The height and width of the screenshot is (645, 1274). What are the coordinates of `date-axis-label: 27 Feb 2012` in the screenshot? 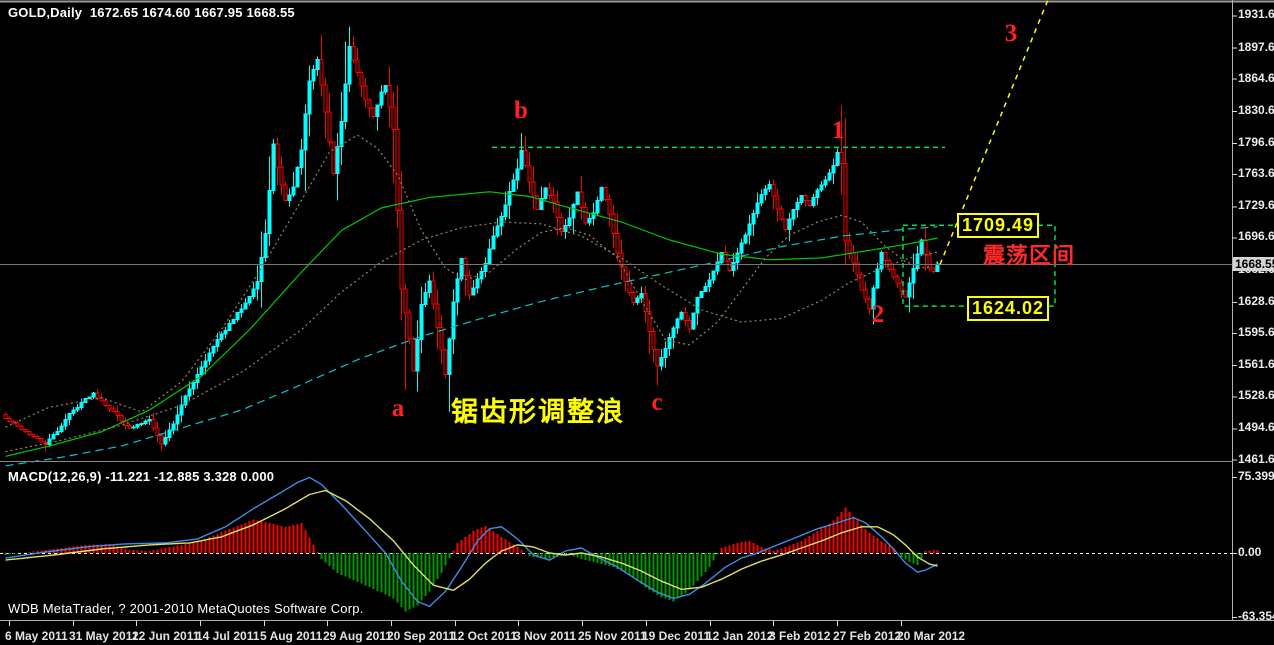 It's located at (867, 636).